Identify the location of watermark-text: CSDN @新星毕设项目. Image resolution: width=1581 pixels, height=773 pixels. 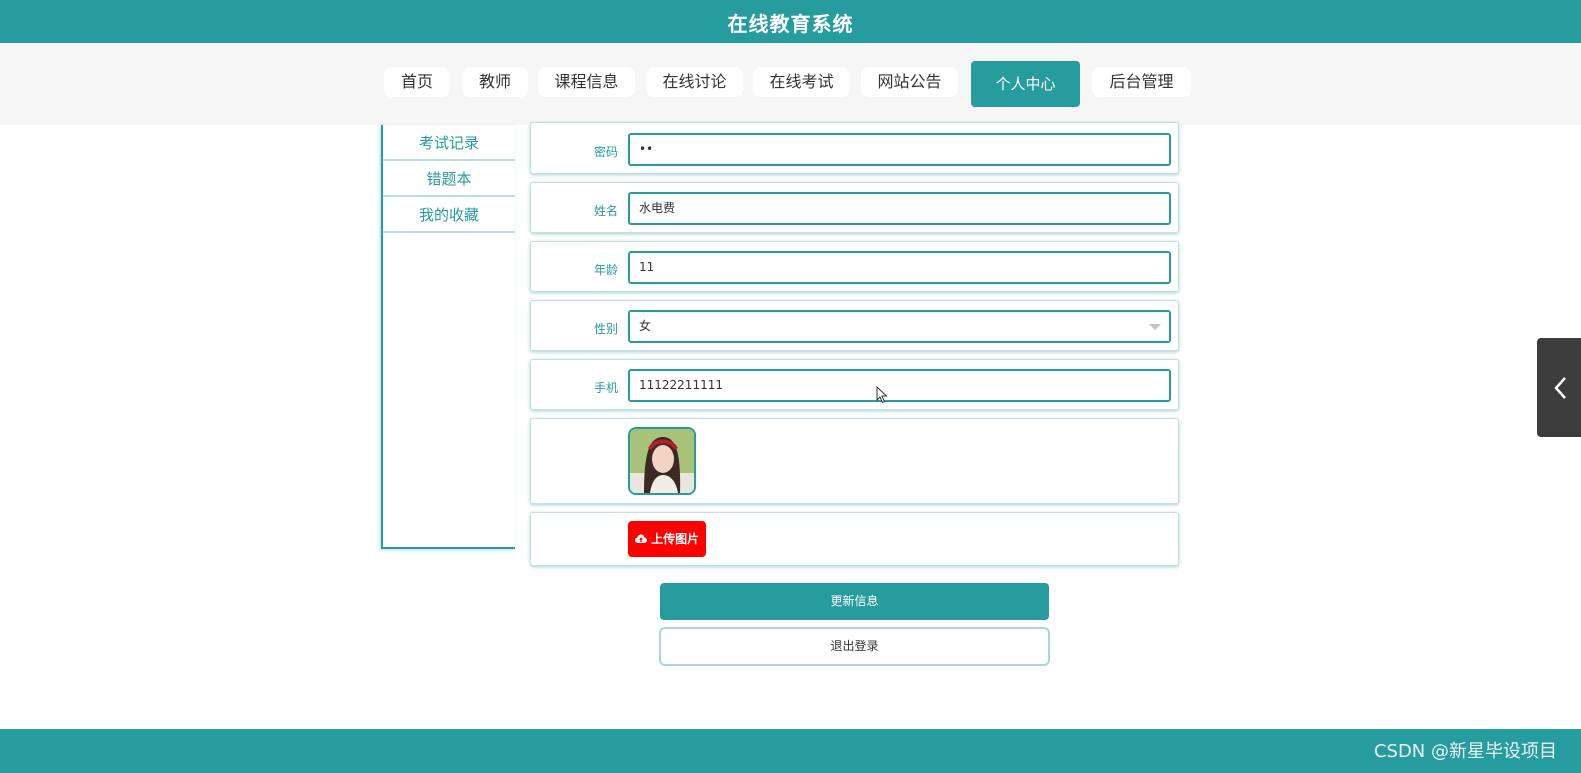
(1465, 751).